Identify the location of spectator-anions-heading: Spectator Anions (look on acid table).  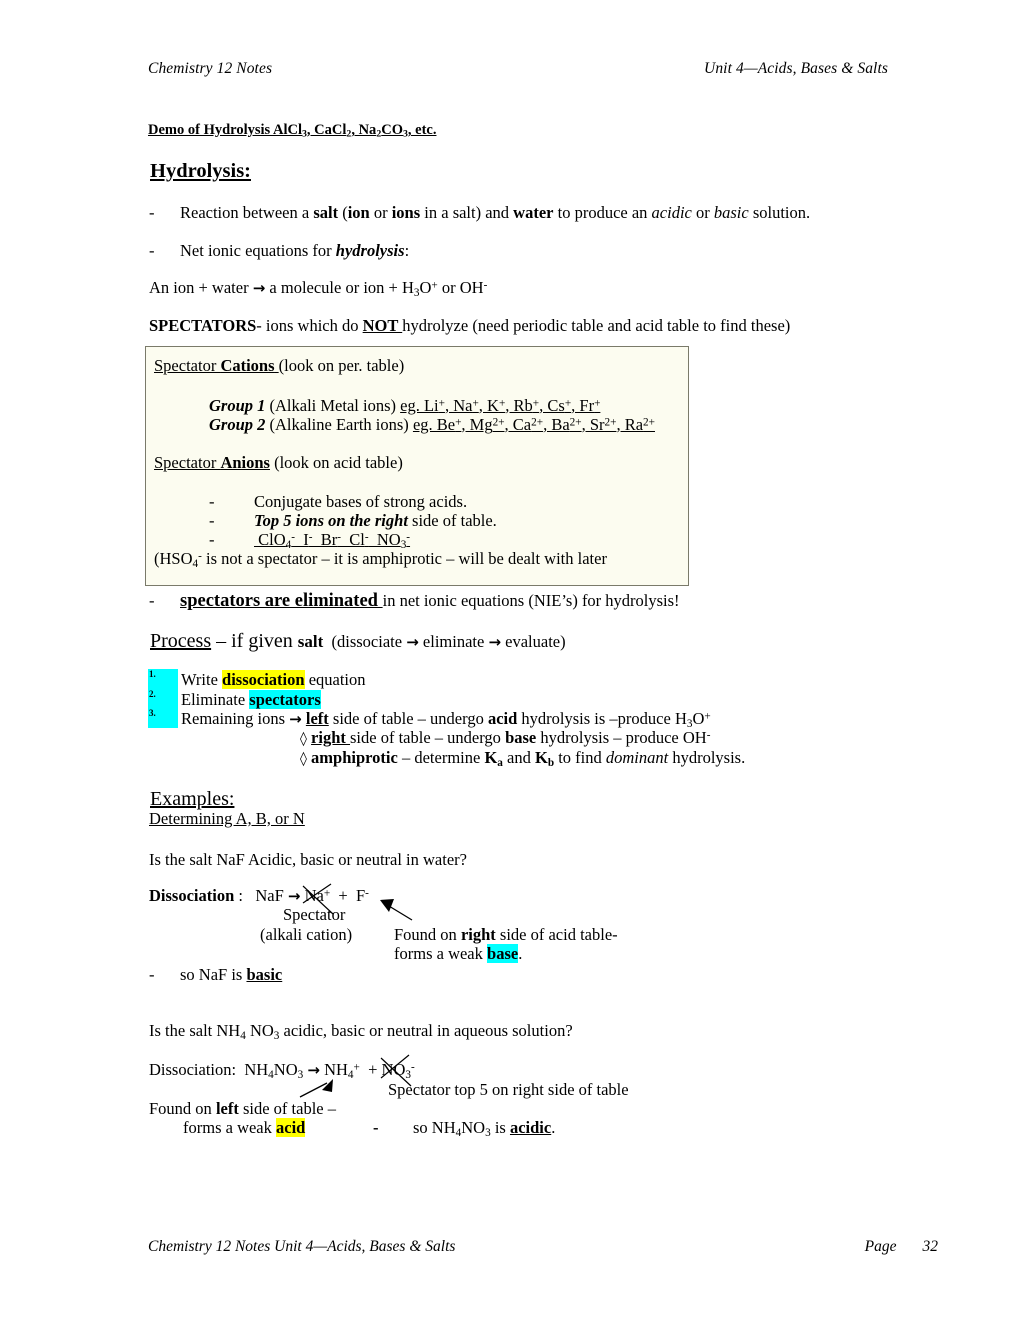
(278, 462).